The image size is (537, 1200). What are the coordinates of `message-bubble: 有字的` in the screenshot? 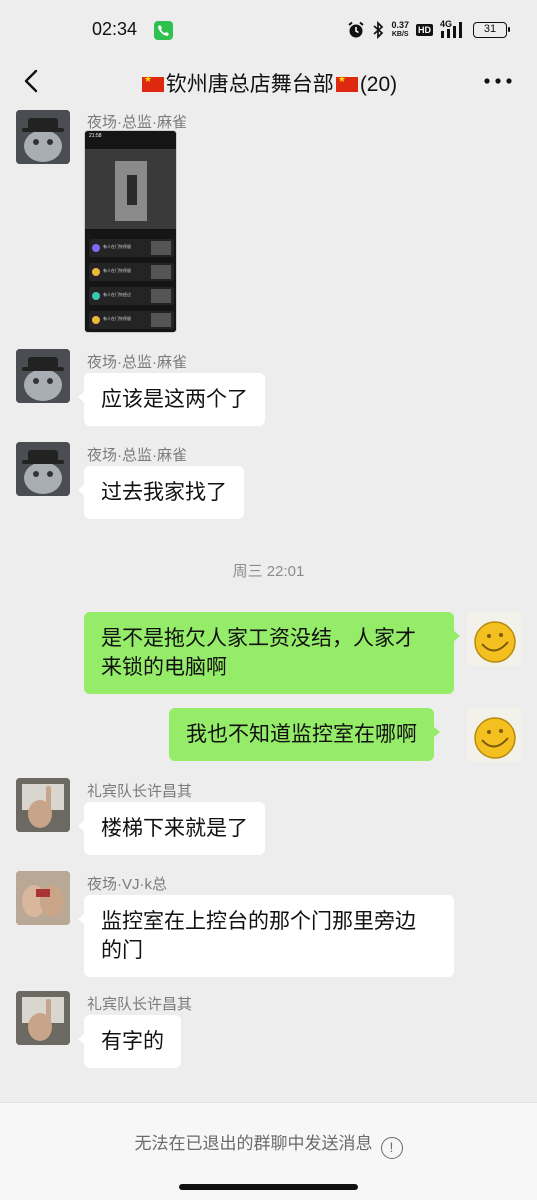 It's located at (129, 1041).